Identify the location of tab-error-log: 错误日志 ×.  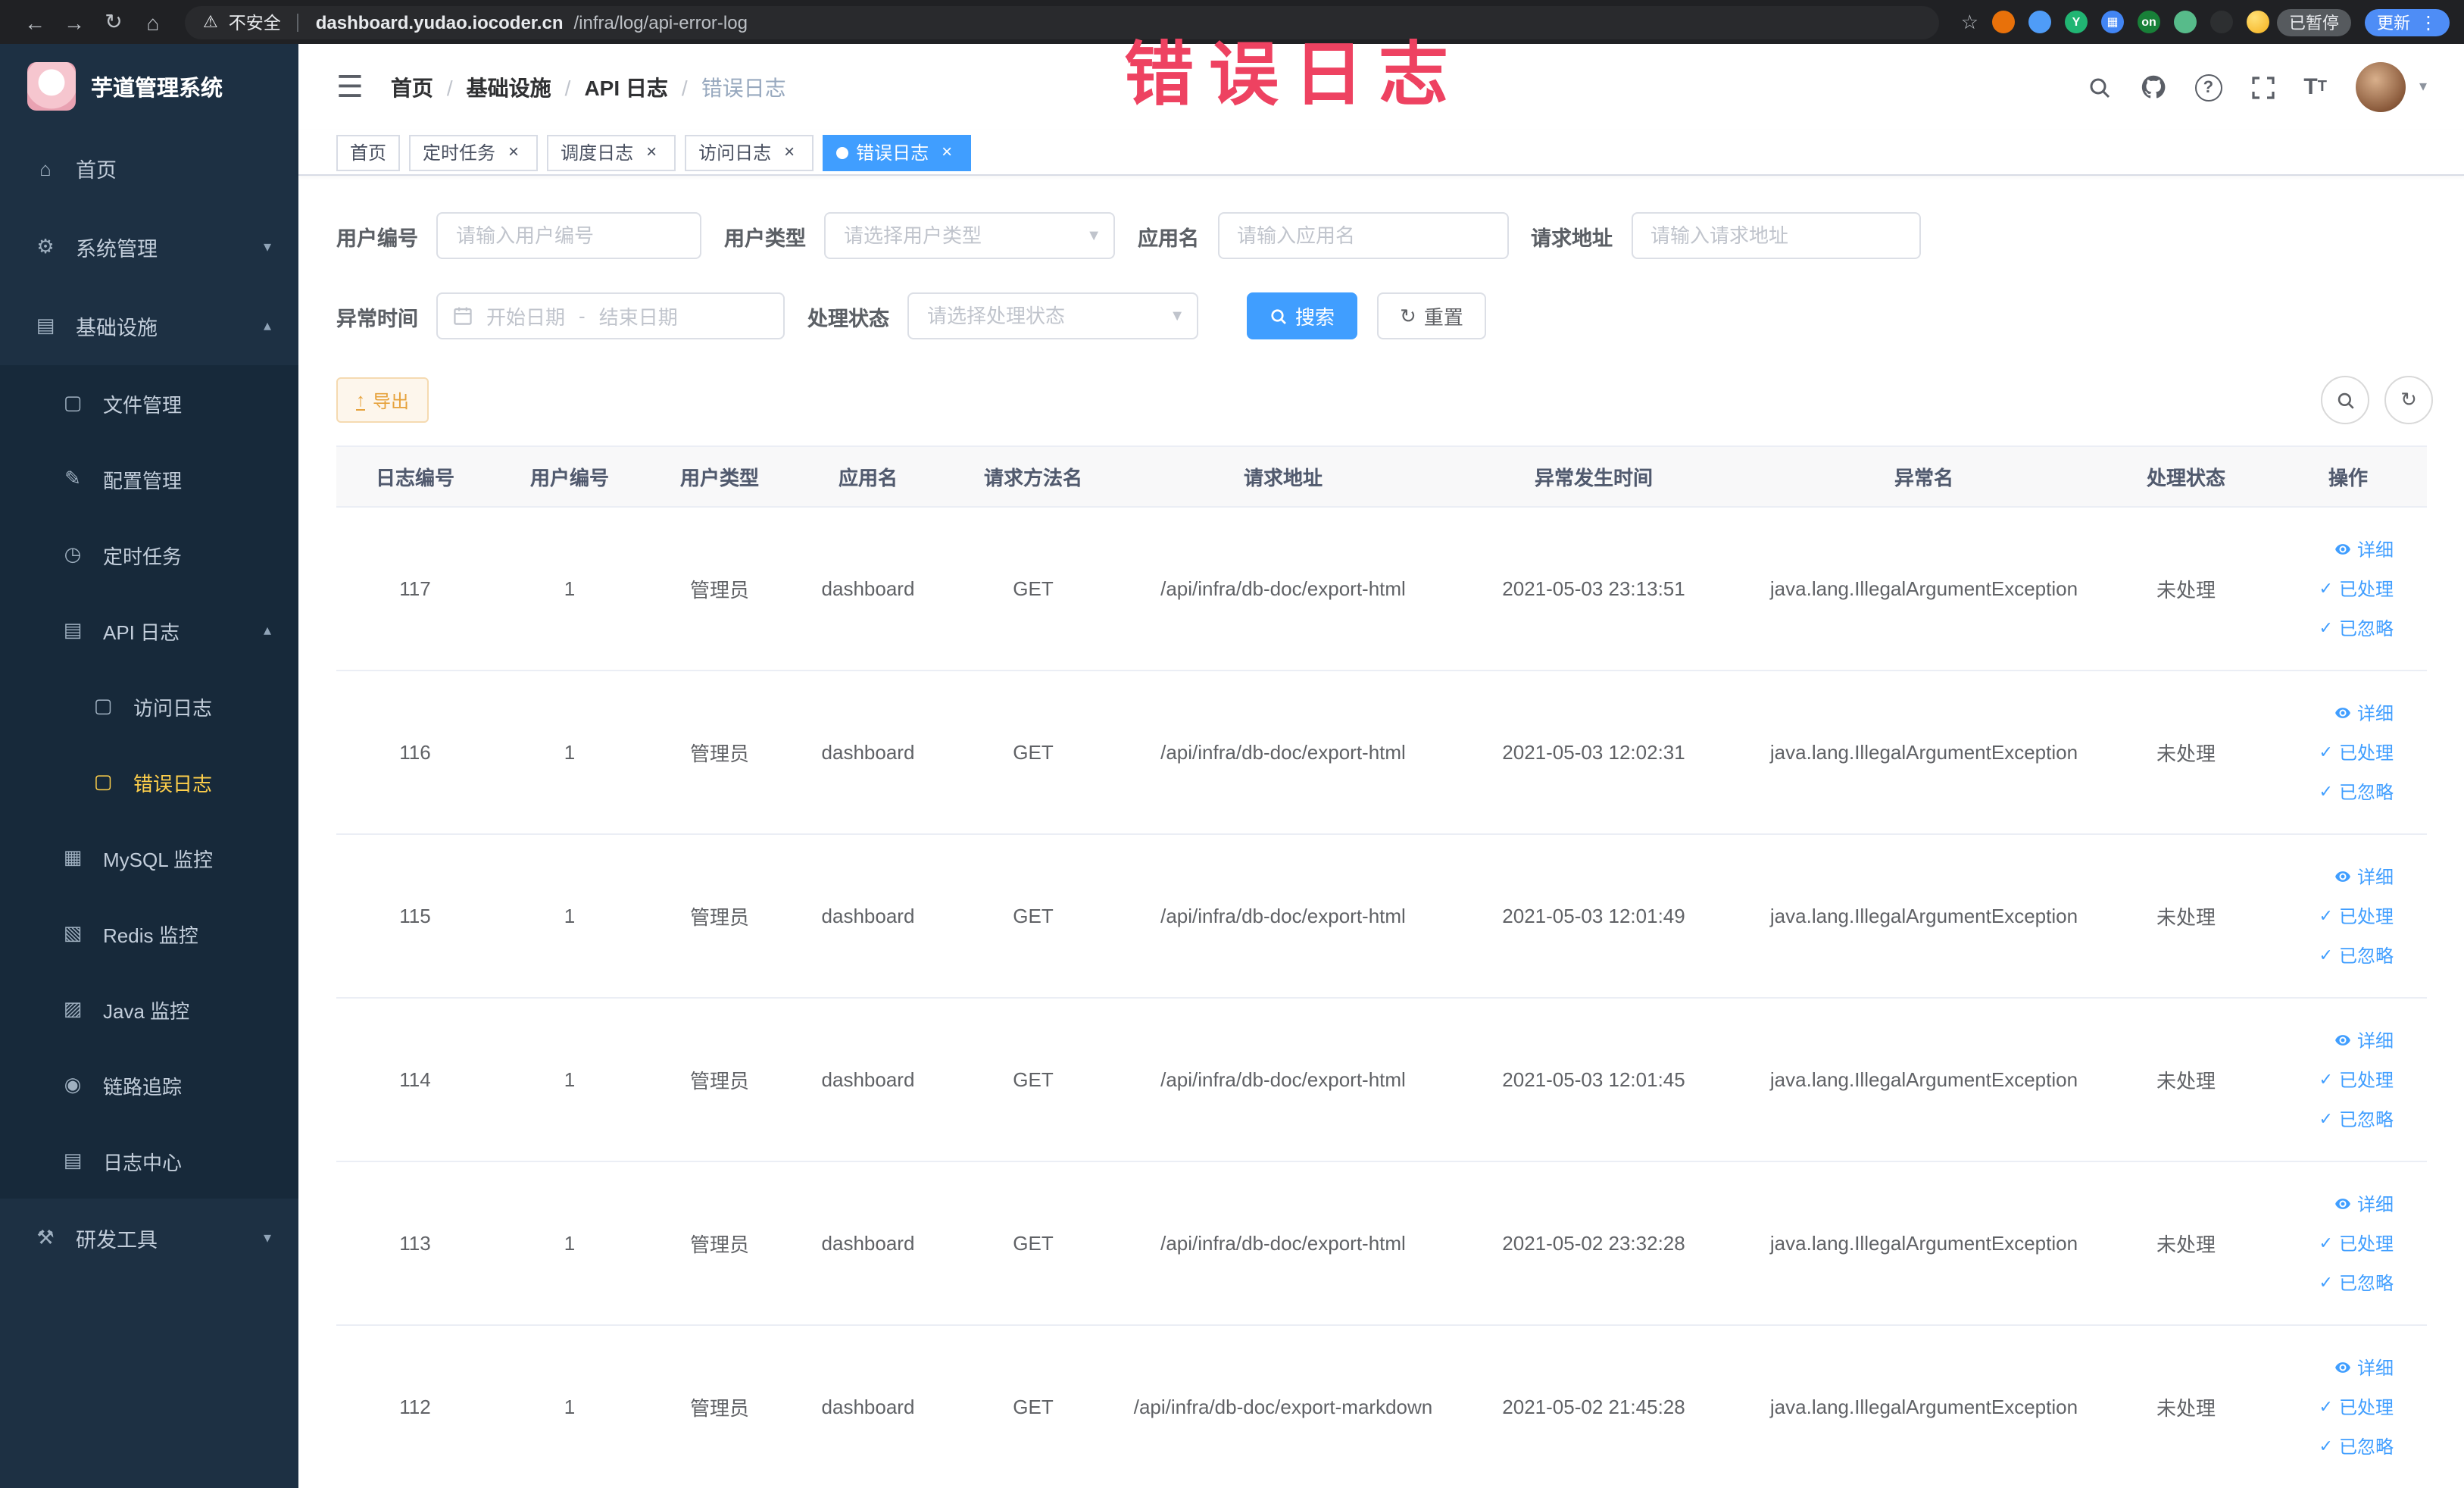
(897, 152).